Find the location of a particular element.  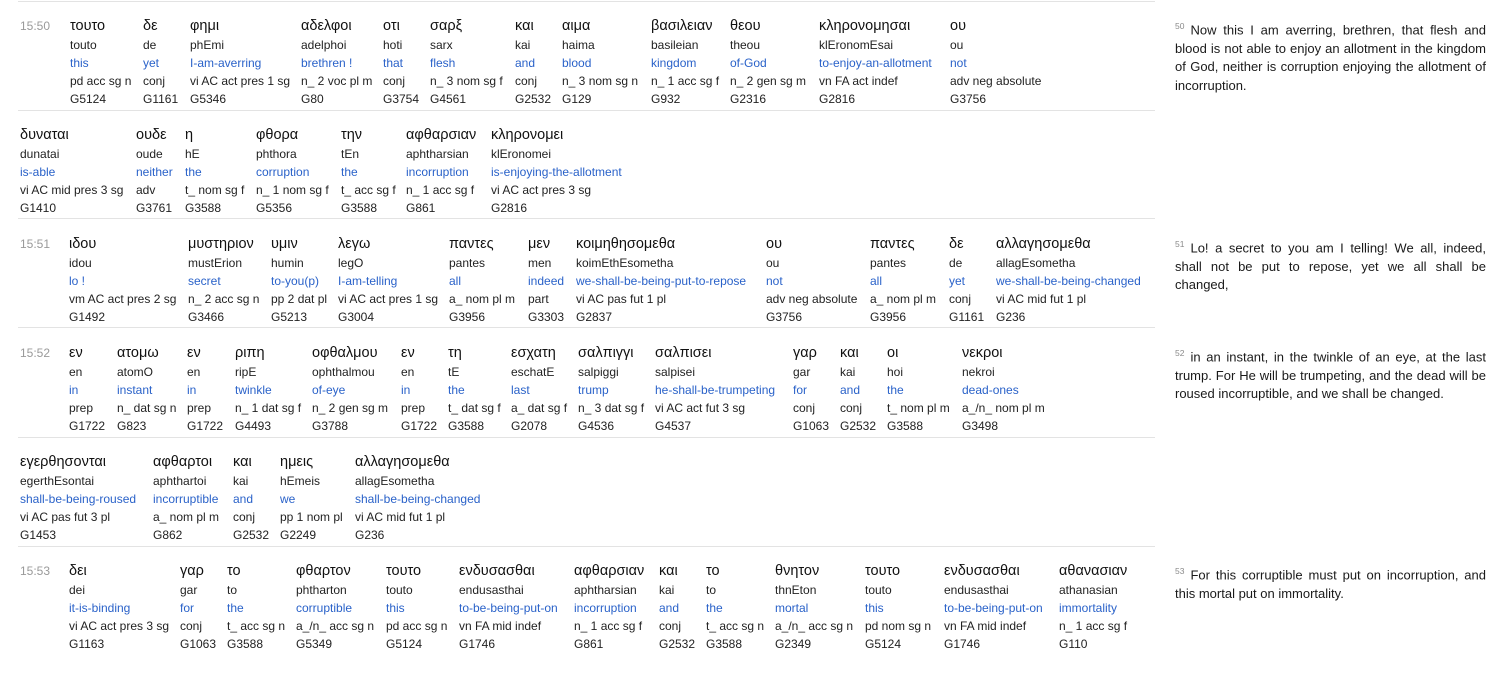

word-strongs: G3004 is located at coordinates (356, 317).